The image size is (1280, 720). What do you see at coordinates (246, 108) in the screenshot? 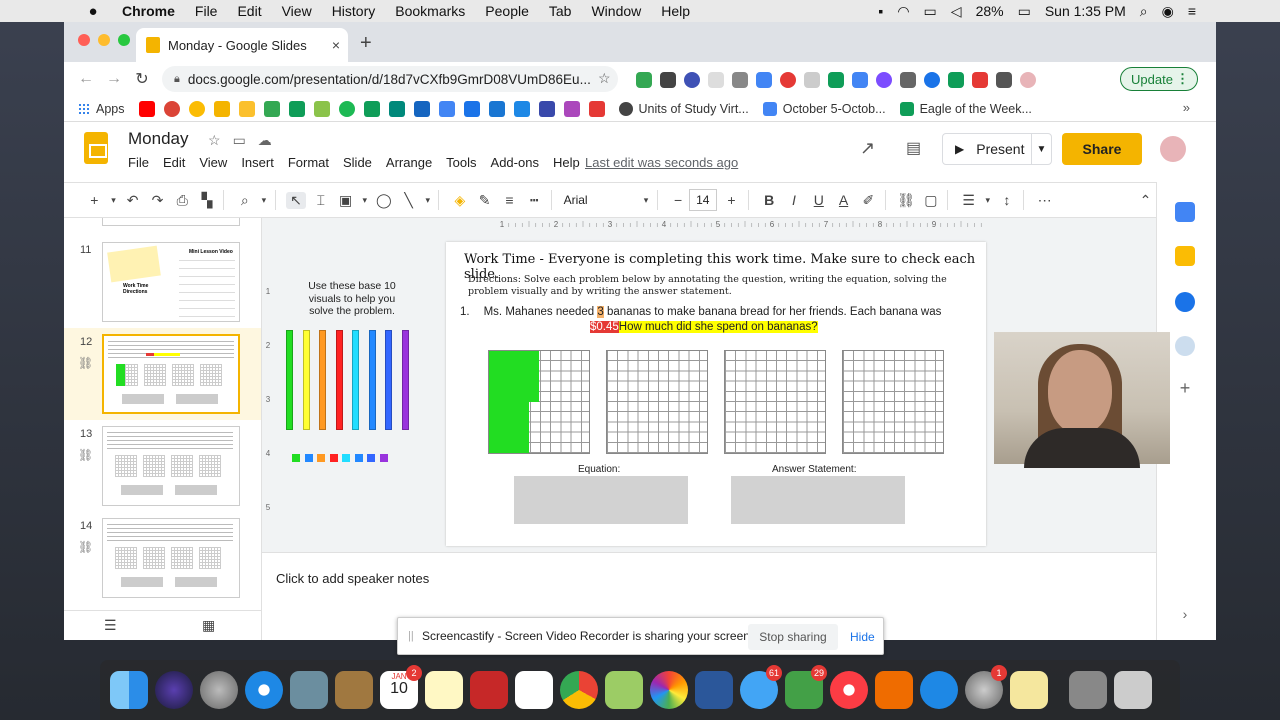
I see `keep-icon` at bounding box center [246, 108].